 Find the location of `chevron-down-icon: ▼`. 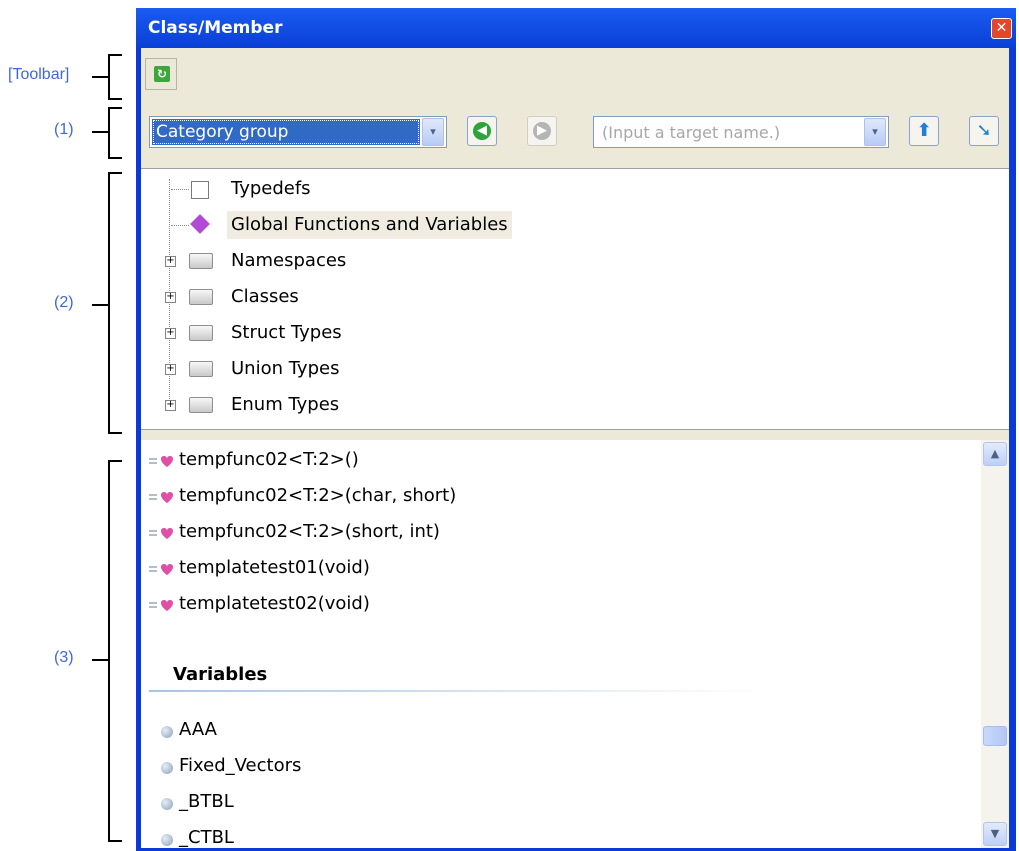

chevron-down-icon: ▼ is located at coordinates (995, 833).